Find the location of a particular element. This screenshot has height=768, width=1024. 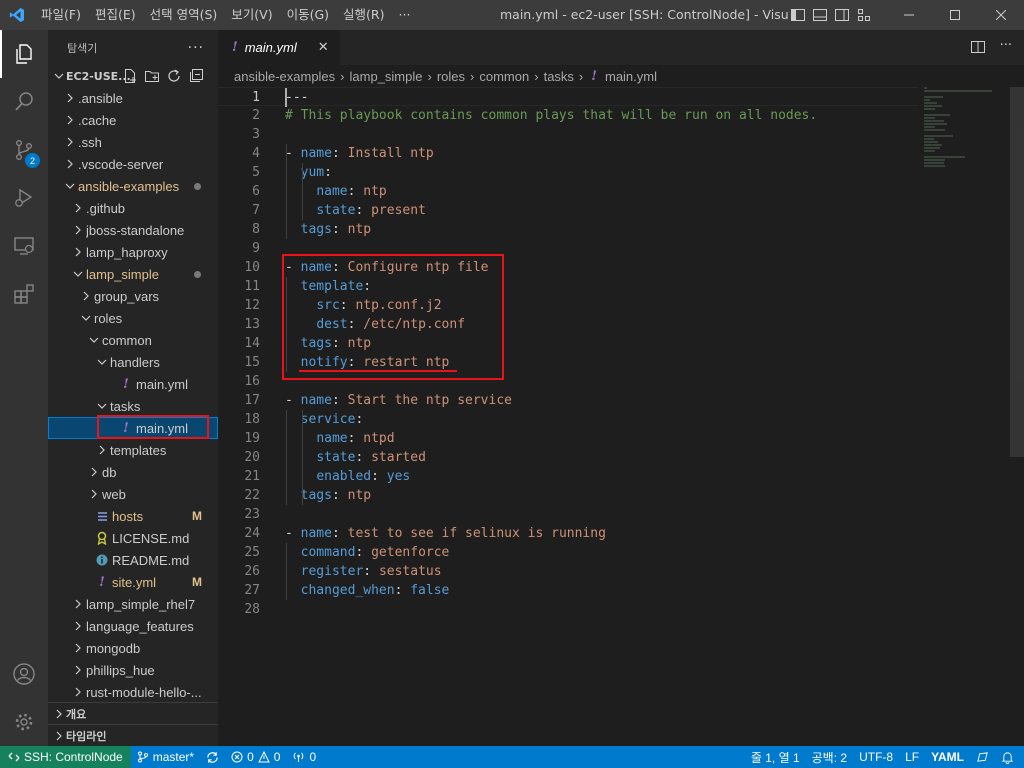

tree-folder: jboss-standalone is located at coordinates (133, 230).